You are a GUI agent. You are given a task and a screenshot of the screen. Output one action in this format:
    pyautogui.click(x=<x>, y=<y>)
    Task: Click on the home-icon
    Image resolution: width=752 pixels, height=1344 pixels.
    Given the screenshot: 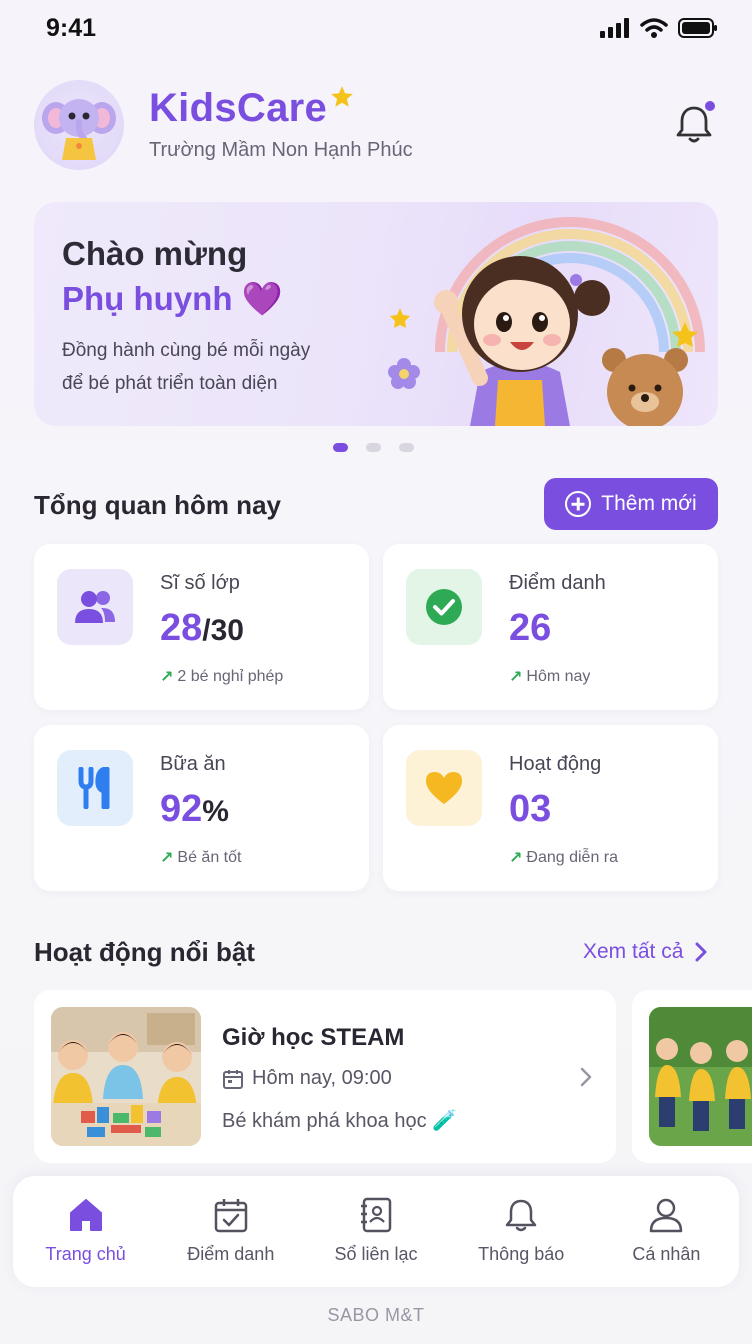 What is the action you would take?
    pyautogui.click(x=85, y=1215)
    